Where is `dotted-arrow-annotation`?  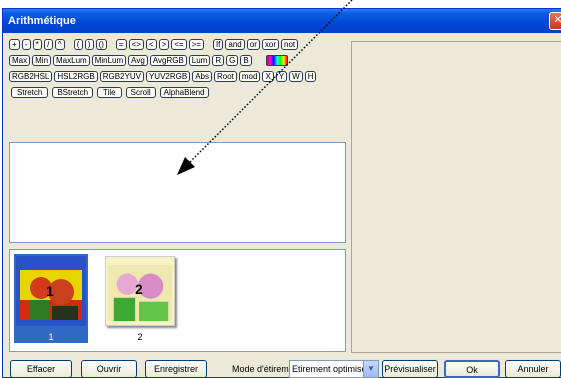 dotted-arrow-annotation is located at coordinates (265, 87).